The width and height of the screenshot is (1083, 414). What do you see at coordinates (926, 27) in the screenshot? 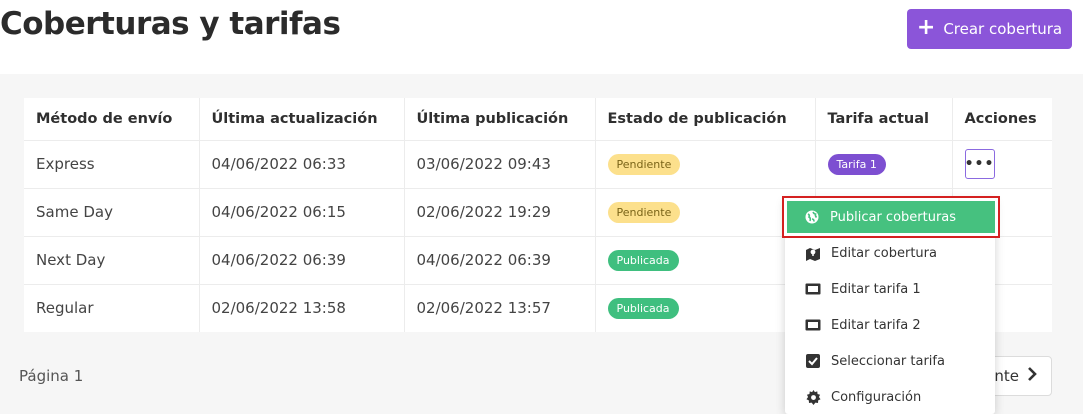
I see `plus-icon: +` at bounding box center [926, 27].